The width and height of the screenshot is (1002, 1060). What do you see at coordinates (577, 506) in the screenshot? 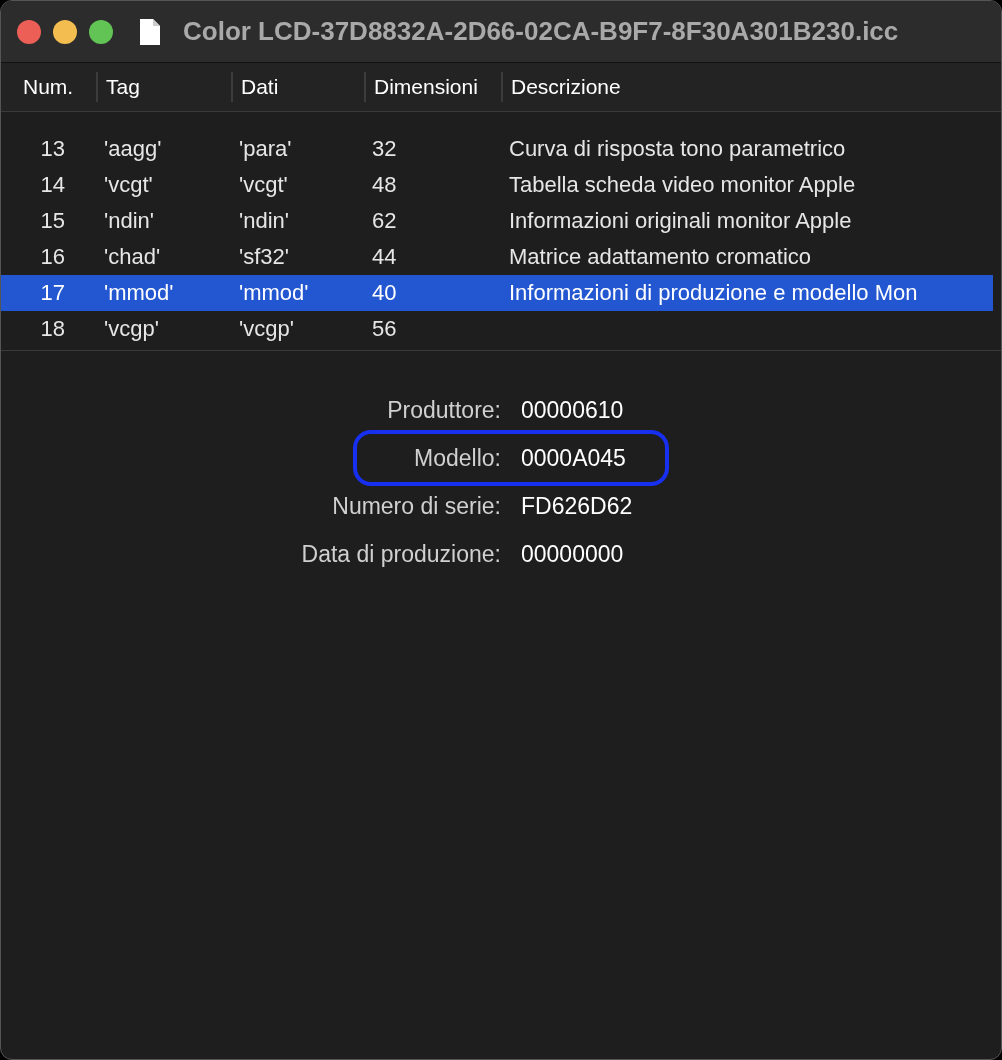
I see `field-value: FD626D62` at bounding box center [577, 506].